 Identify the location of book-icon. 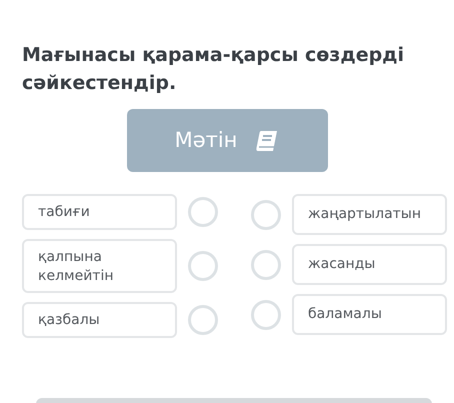
(267, 141).